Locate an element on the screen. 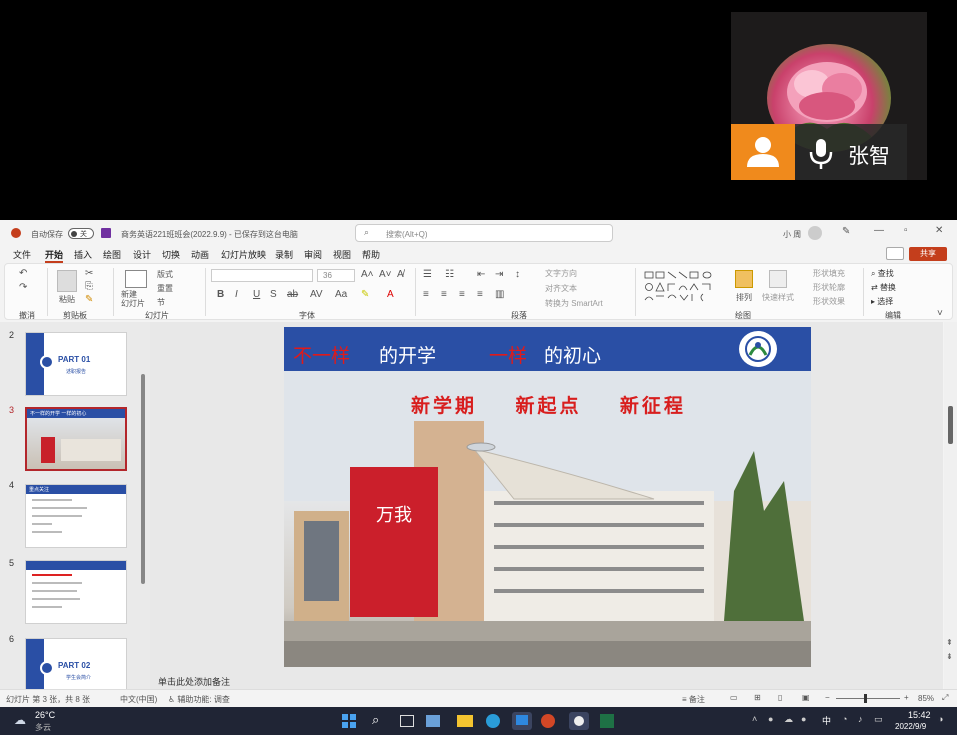 Image resolution: width=957 pixels, height=735 pixels. underline-icon: U is located at coordinates (256, 294).